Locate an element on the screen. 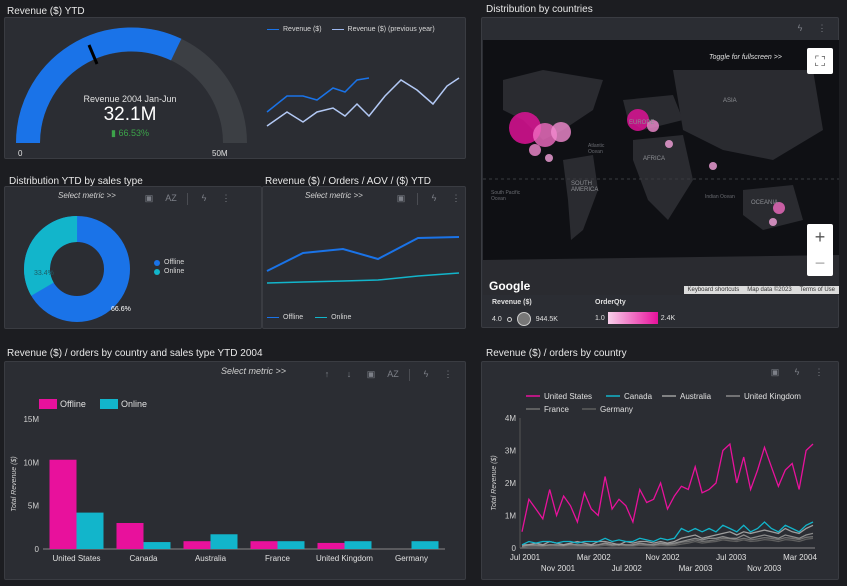 This screenshot has width=847, height=586. gauge-change: ▮ 66.53% is located at coordinates (130, 133).